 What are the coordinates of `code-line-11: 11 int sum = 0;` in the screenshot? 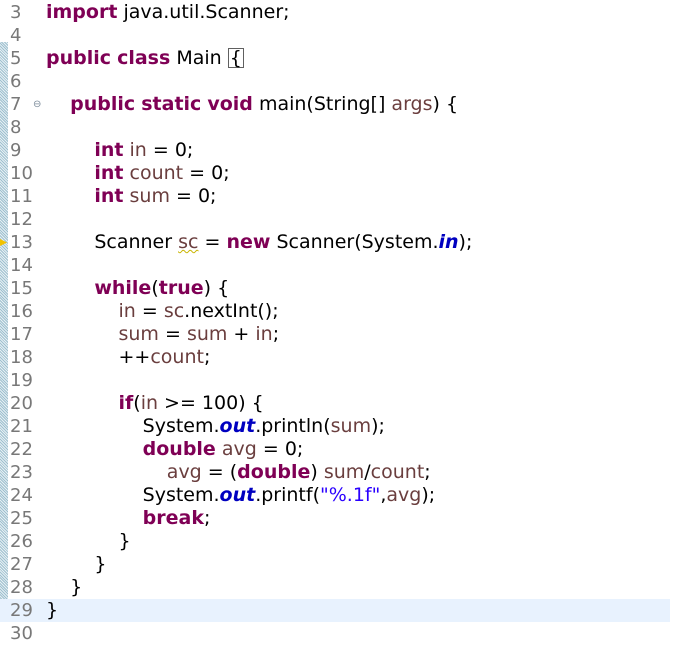 It's located at (335, 196).